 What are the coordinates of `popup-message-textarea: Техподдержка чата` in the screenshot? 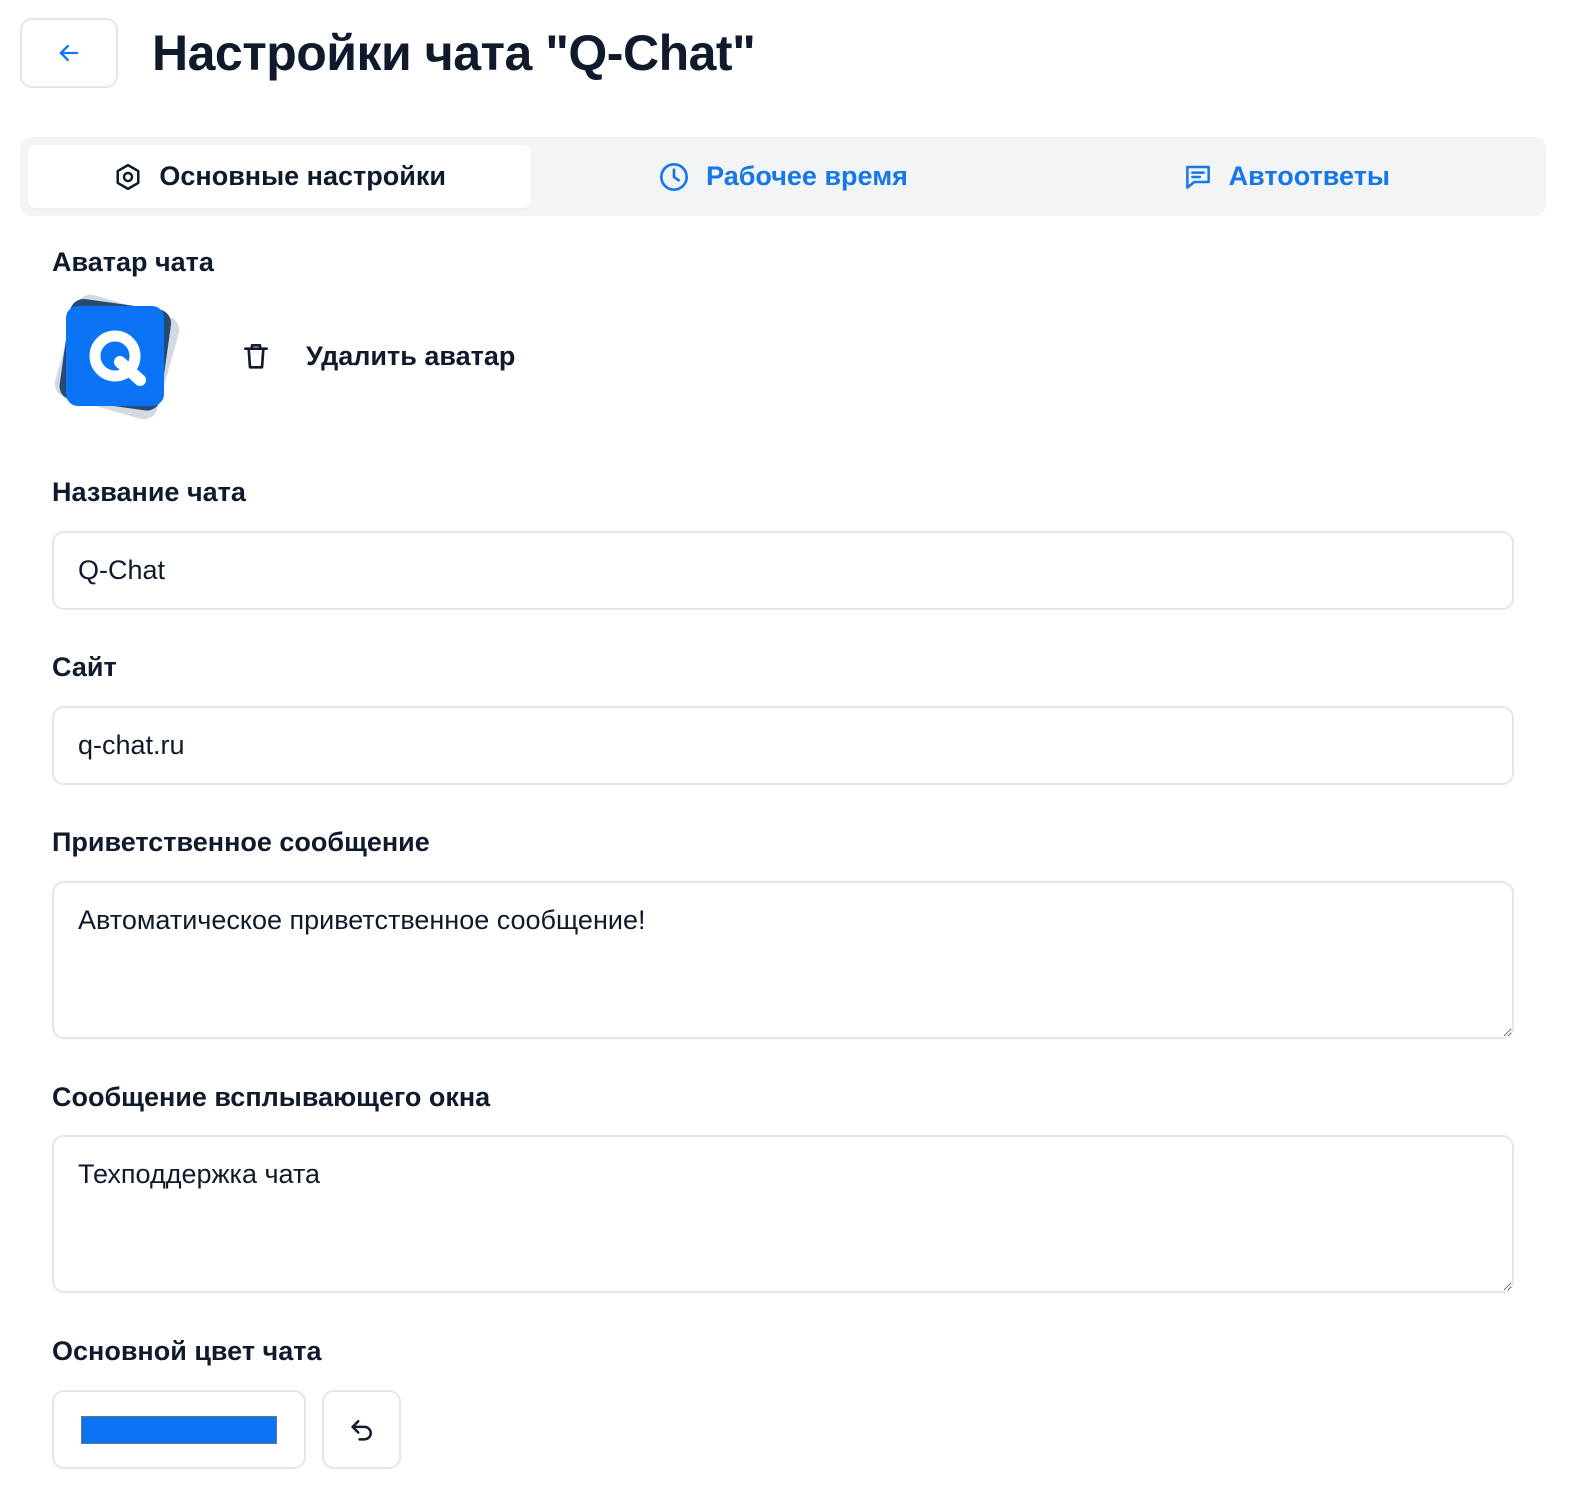 It's located at (783, 1214).